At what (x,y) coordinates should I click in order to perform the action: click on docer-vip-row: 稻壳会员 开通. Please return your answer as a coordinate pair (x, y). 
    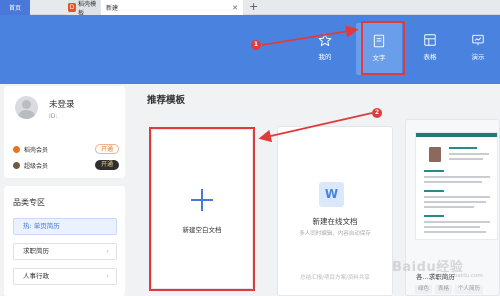
    Looking at the image, I should click on (66, 149).